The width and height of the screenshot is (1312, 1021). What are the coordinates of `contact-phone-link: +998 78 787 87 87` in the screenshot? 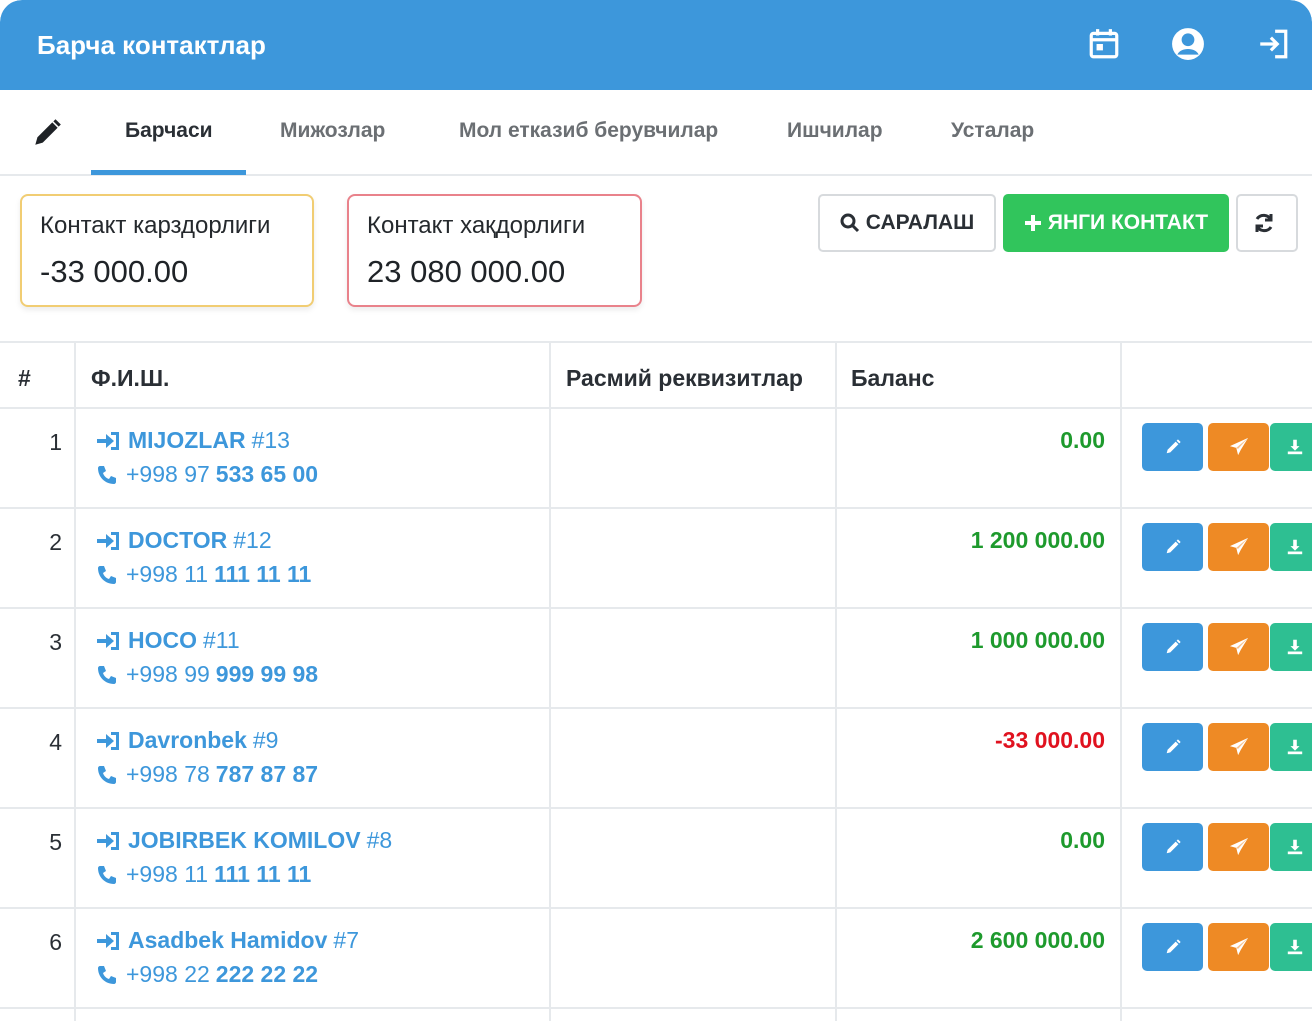 It's located at (207, 774).